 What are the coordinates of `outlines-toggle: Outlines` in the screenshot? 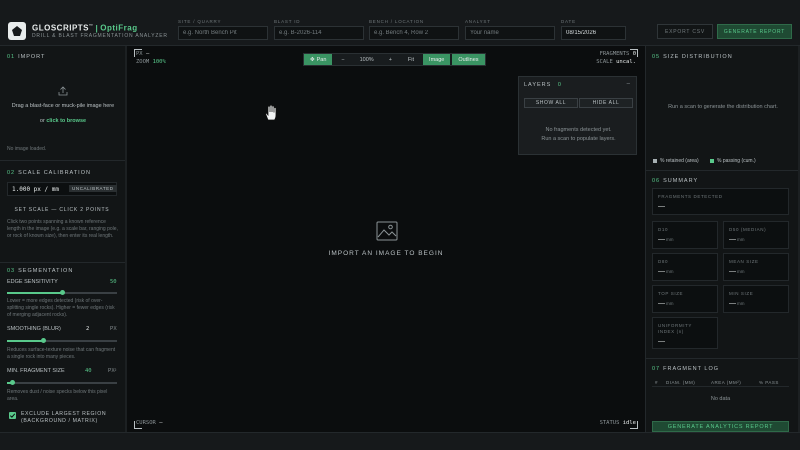 It's located at (468, 59).